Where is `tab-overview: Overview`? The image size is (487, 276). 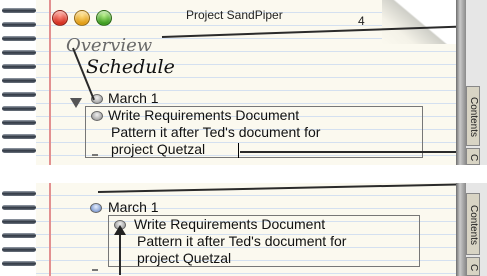
tab-overview: Overview is located at coordinates (109, 45).